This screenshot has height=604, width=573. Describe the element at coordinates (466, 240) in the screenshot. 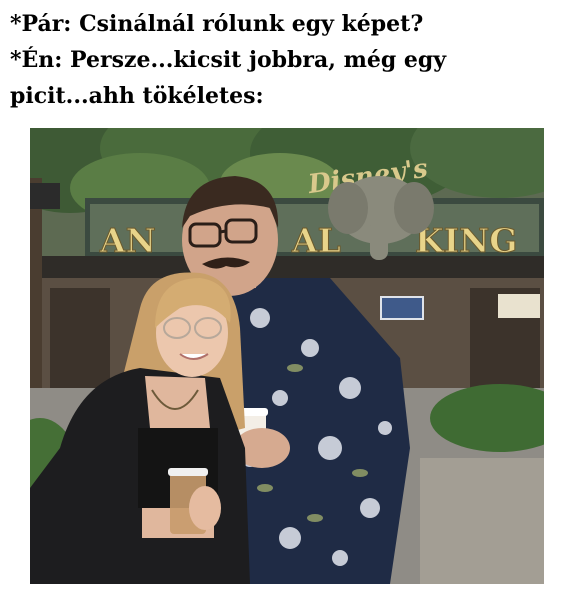

I see `sign-word-right: KING` at that location.